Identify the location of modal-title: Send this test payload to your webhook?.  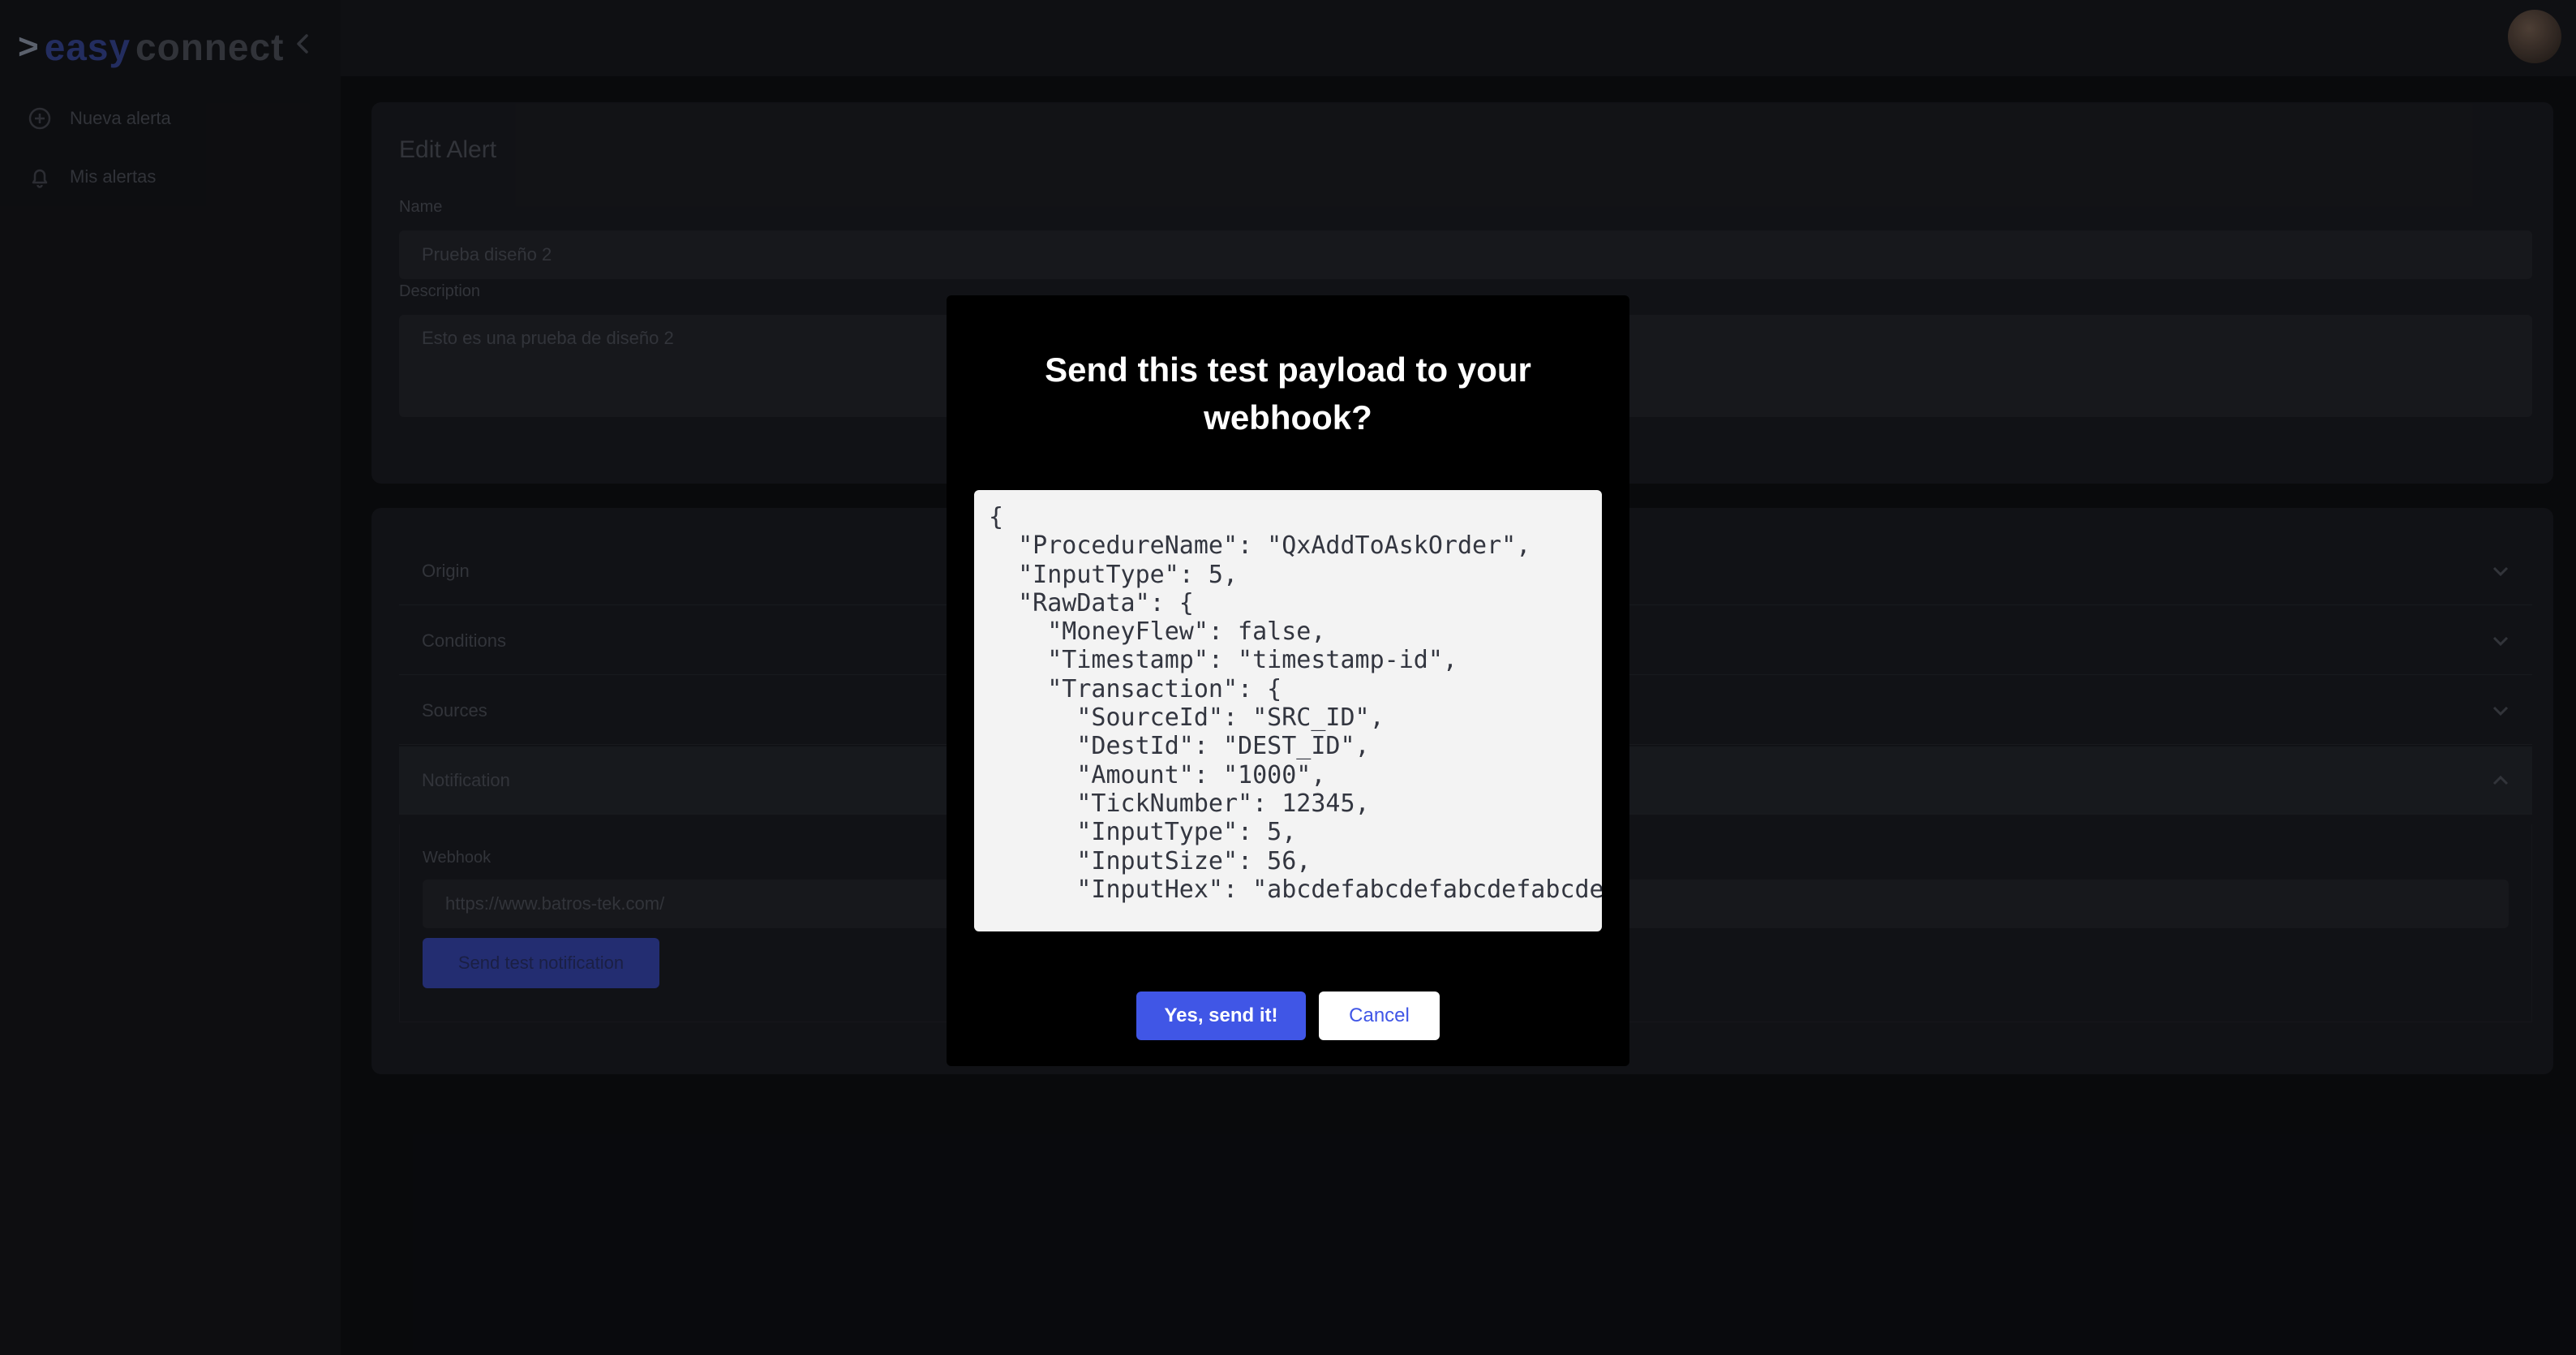
(1288, 394).